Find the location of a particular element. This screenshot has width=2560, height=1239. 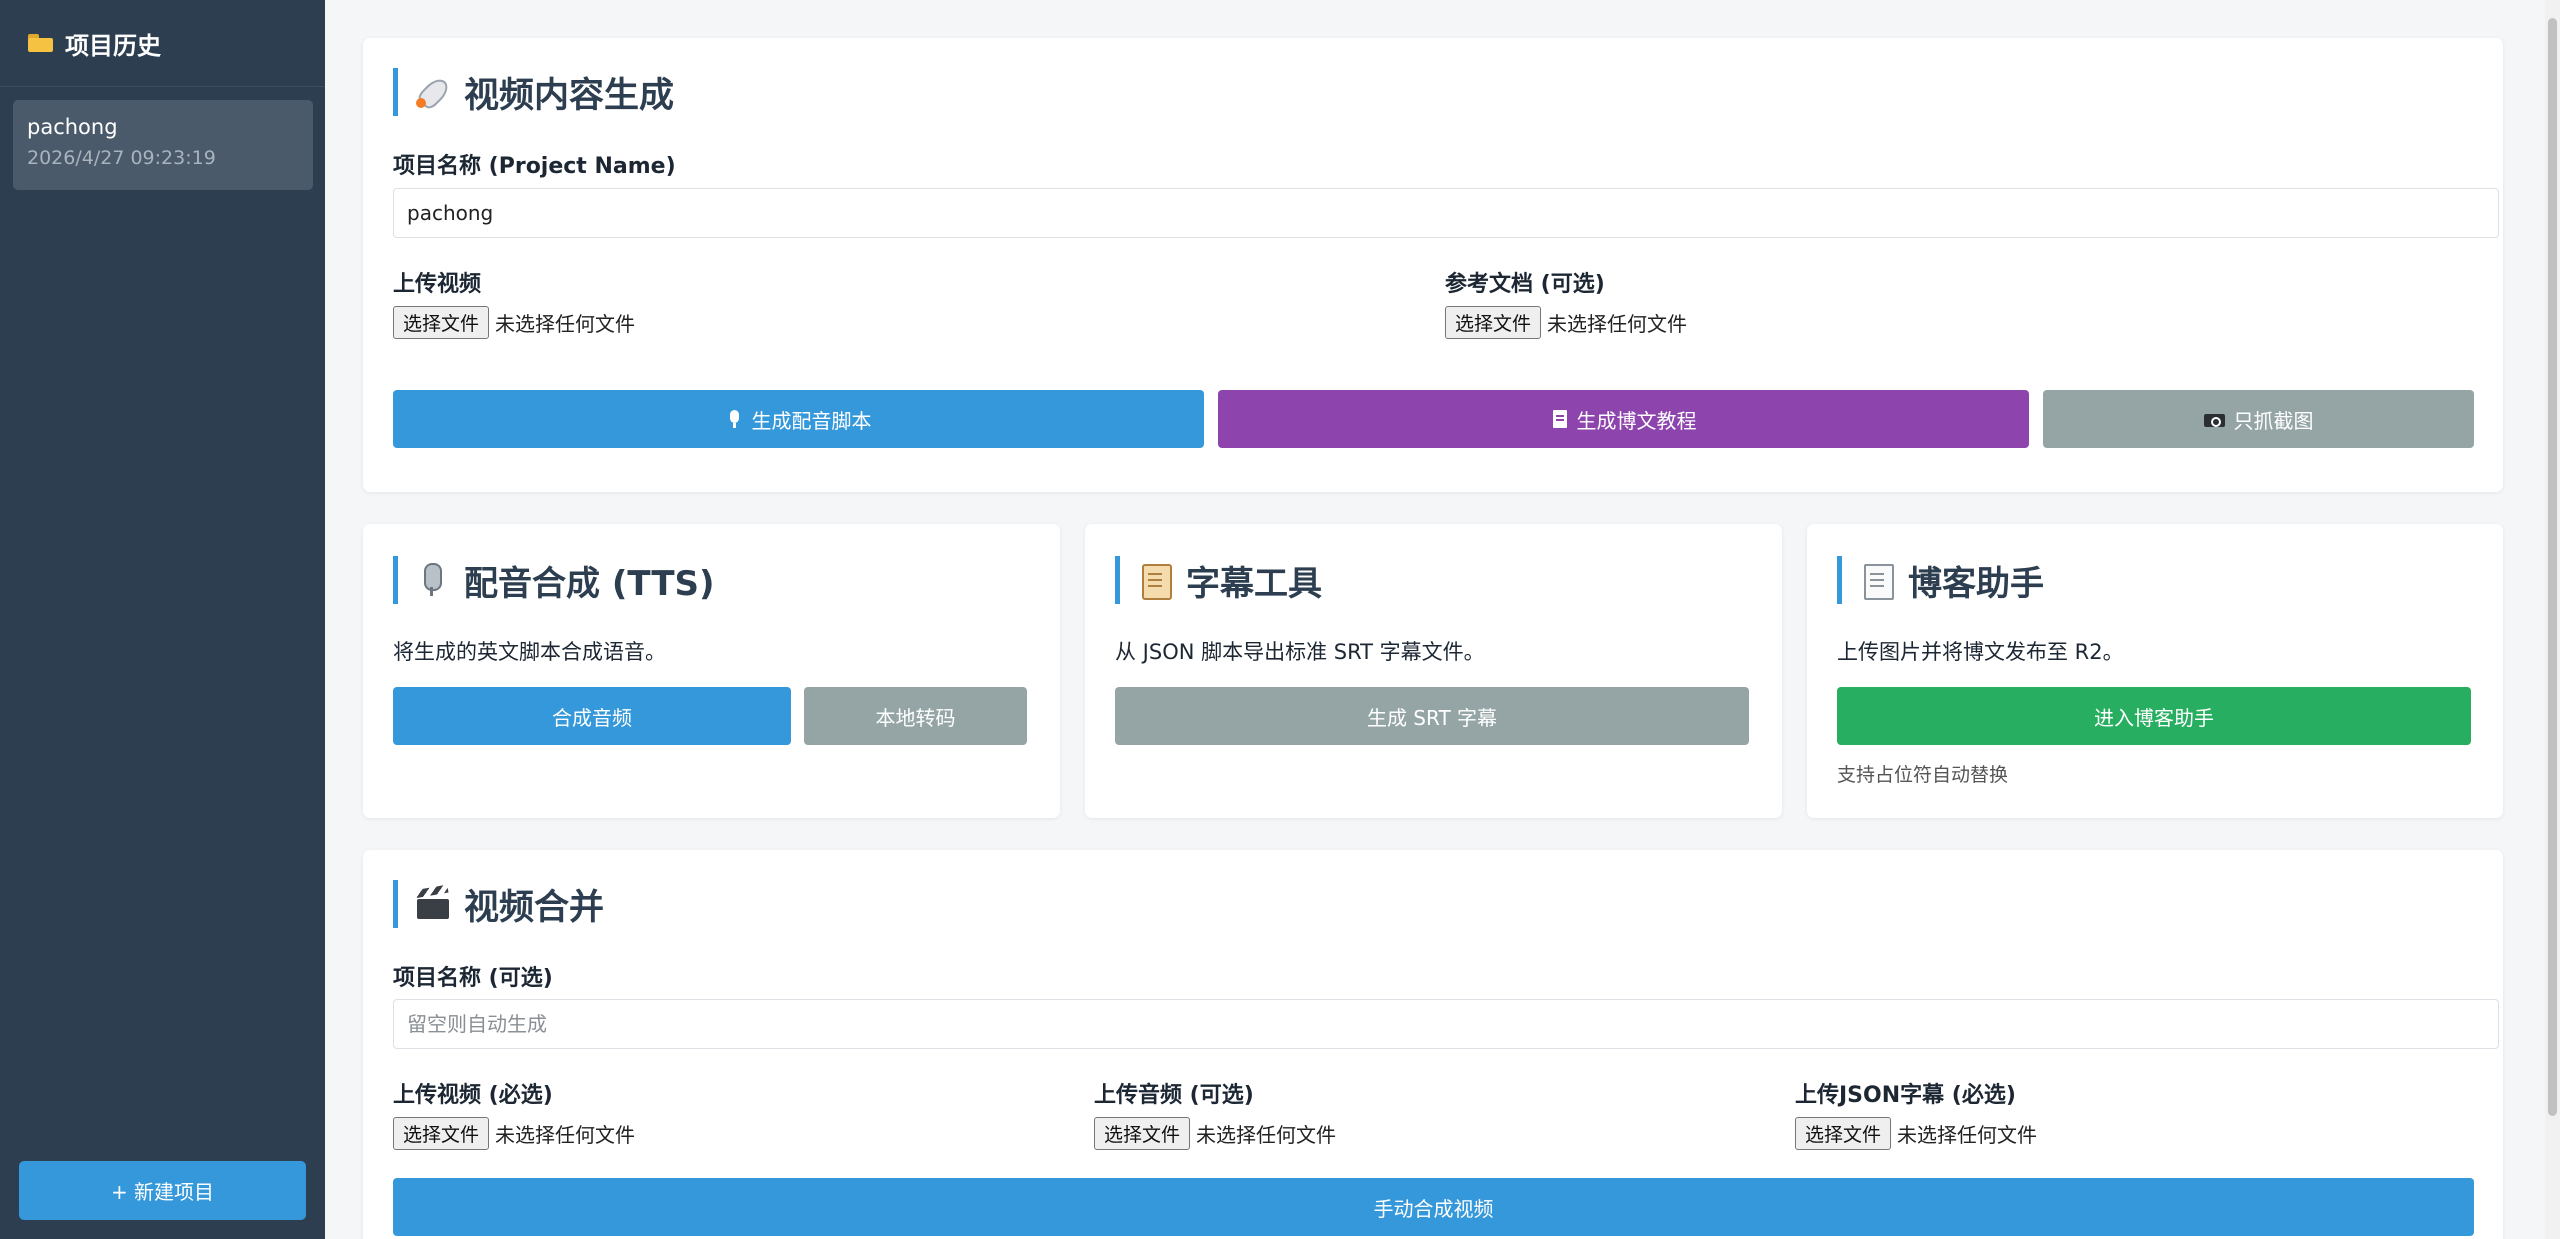

page-scrollbar is located at coordinates (2552, 619).